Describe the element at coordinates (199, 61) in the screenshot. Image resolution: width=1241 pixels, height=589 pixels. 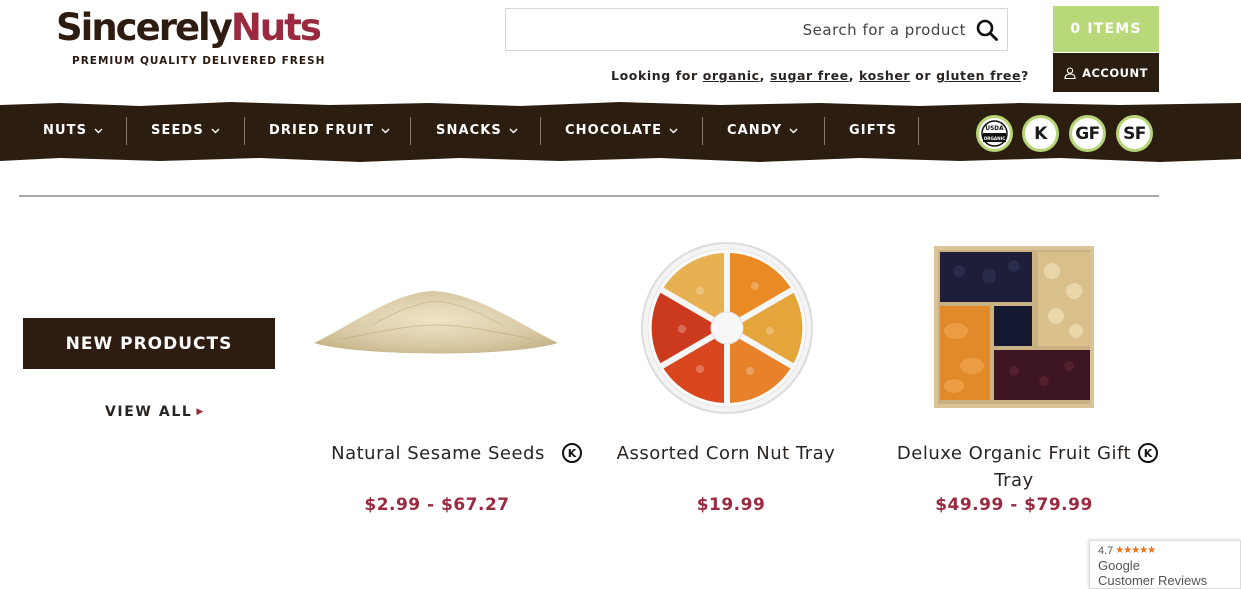
I see `tagline: PREMIUM QUALITY DELIVERED FRESH` at that location.